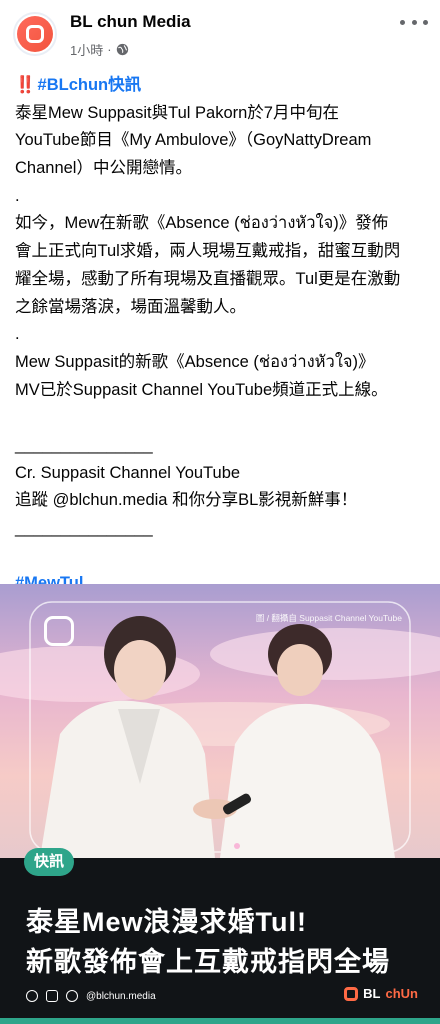 The image size is (440, 1024). What do you see at coordinates (222, 86) in the screenshot?
I see `post-title-line: ‼️ #BLchun快訊` at bounding box center [222, 86].